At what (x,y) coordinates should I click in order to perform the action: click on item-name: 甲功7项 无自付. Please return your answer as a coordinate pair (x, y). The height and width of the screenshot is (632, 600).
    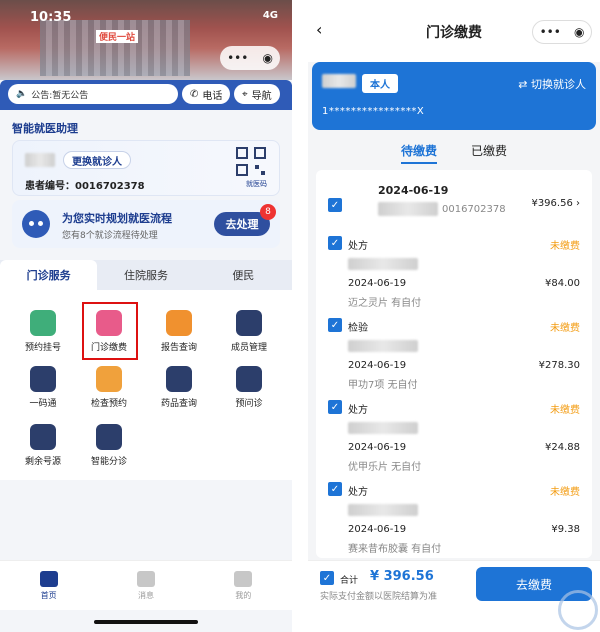
    Looking at the image, I should click on (383, 385).